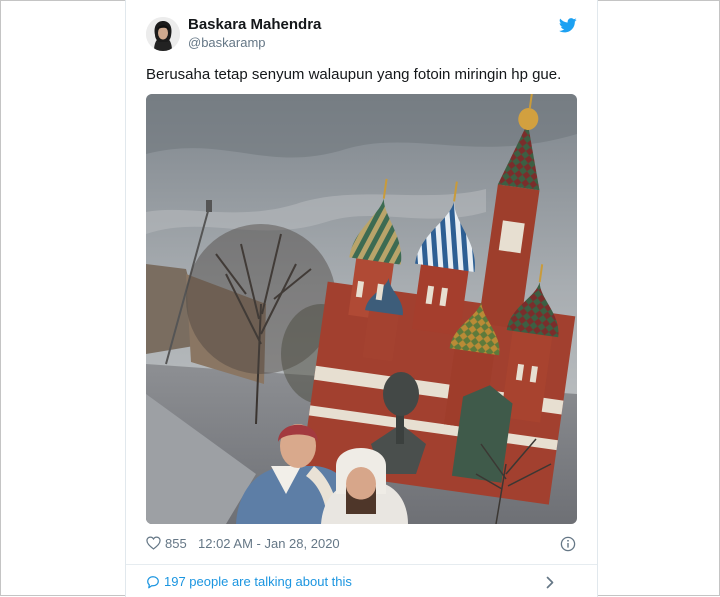 The height and width of the screenshot is (597, 720). I want to click on divider, so click(361, 564).